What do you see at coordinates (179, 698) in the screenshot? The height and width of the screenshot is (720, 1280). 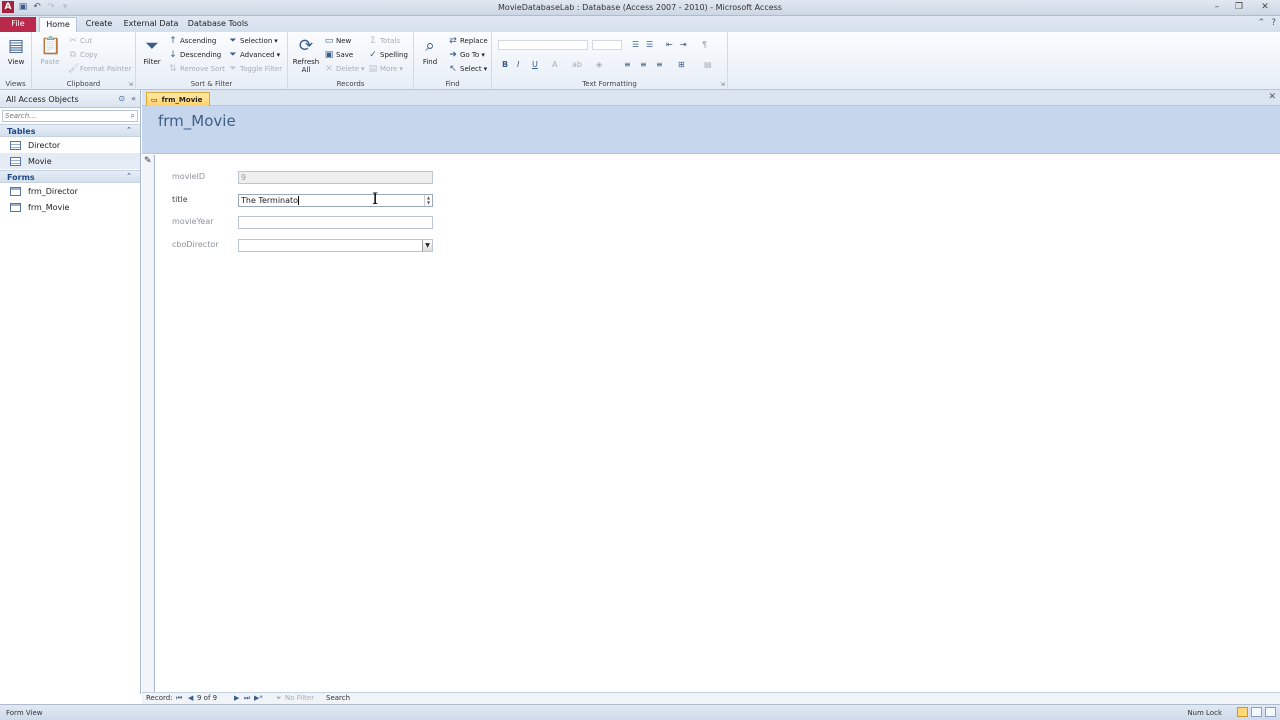 I see `first-record-icon: ⏮` at bounding box center [179, 698].